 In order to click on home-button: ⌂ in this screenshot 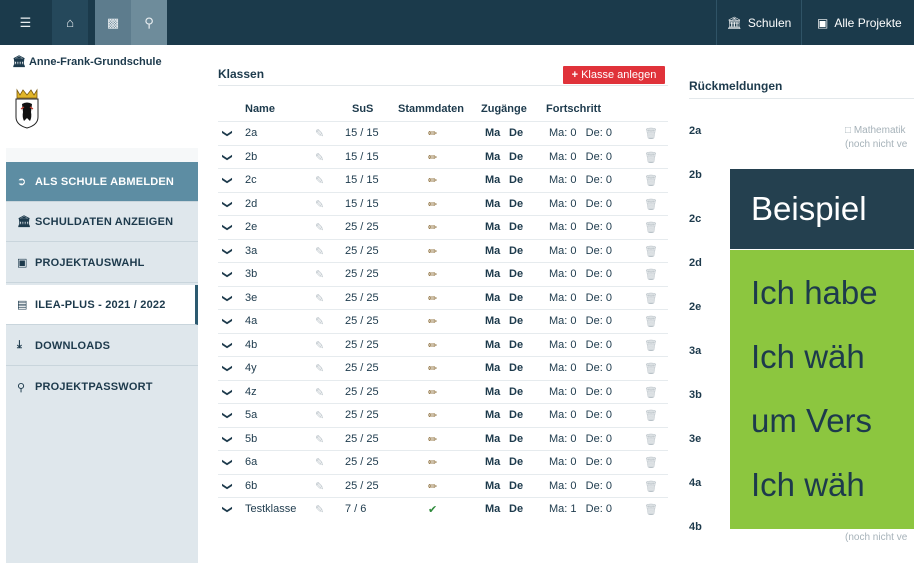, I will do `click(70, 22)`.